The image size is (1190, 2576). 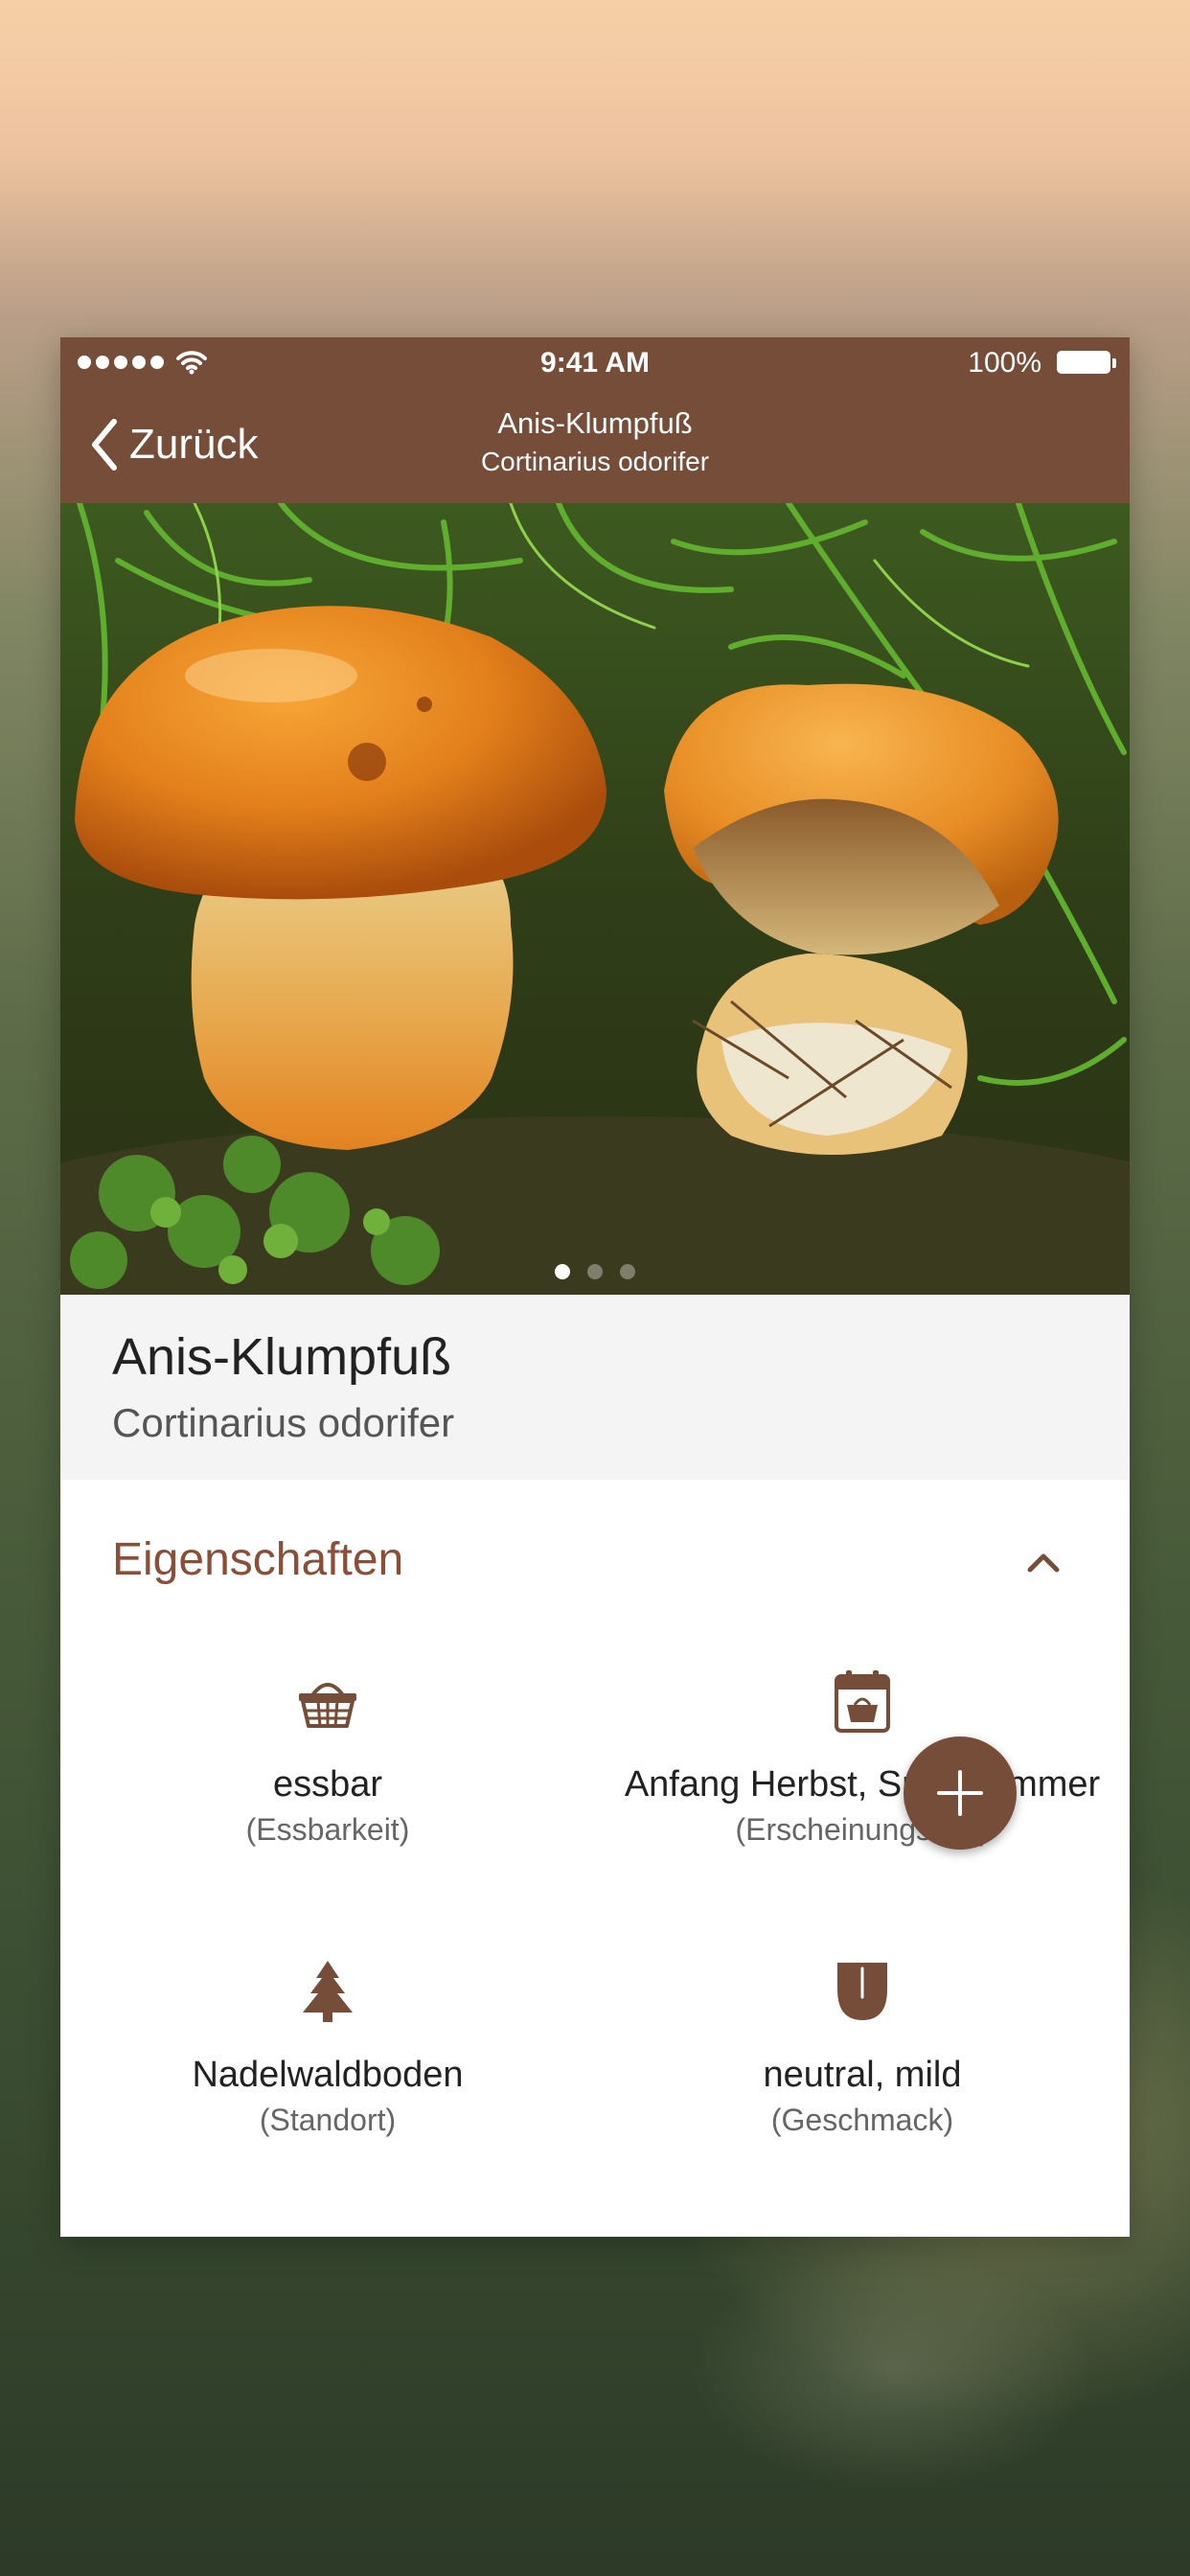 I want to click on battery-percent: 100%, so click(x=1005, y=363).